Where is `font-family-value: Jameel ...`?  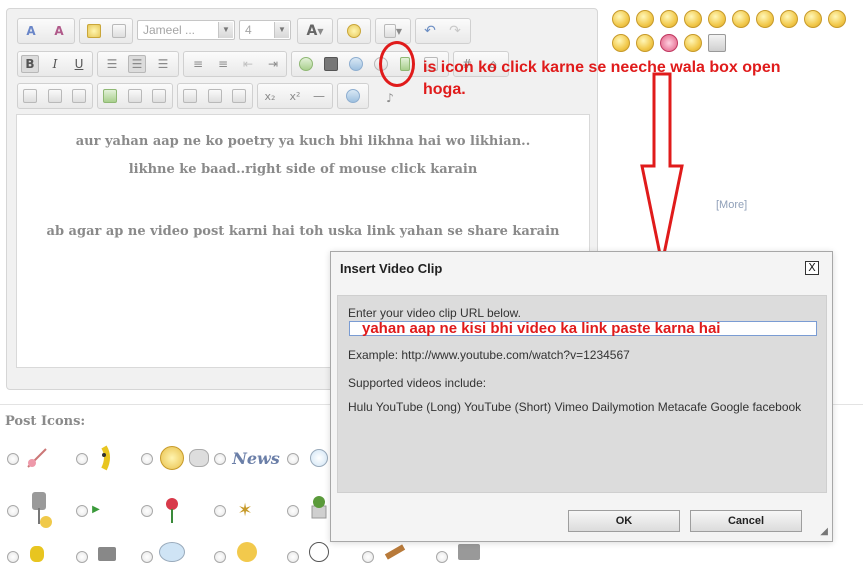 font-family-value: Jameel ... is located at coordinates (169, 30).